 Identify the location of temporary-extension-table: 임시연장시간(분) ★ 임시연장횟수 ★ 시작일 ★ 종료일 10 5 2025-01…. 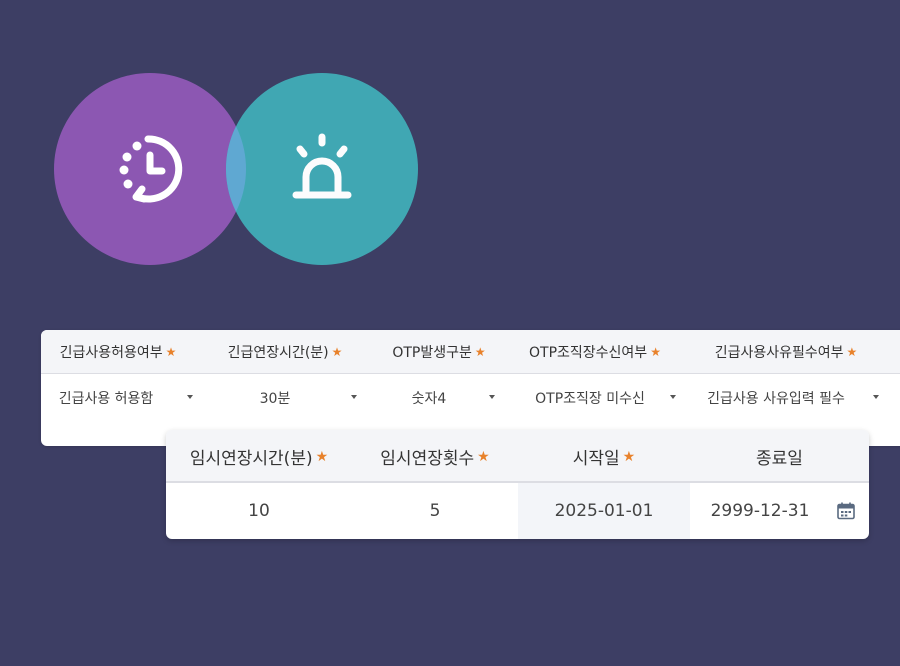
(517, 484).